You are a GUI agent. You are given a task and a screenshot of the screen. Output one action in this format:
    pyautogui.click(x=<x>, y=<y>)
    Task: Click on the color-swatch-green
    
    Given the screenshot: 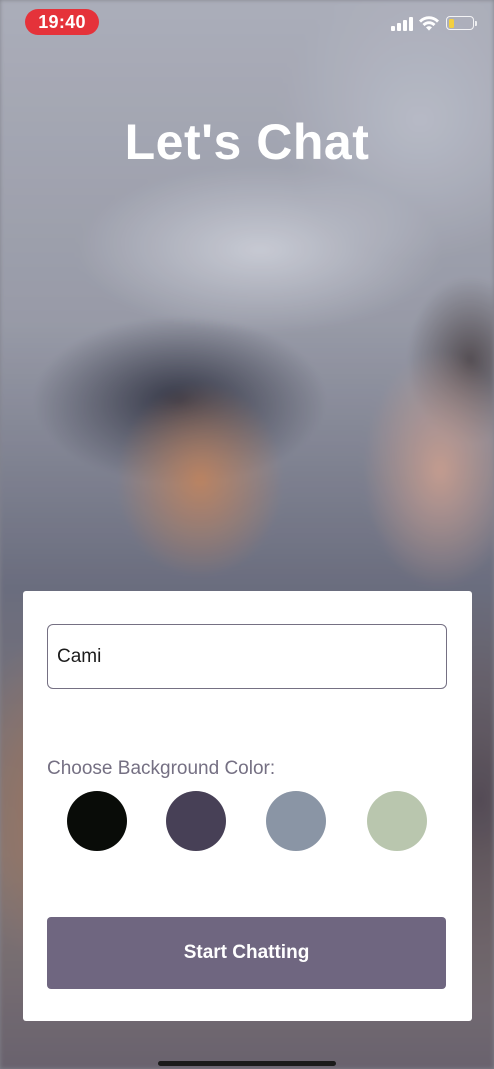 What is the action you would take?
    pyautogui.click(x=397, y=821)
    